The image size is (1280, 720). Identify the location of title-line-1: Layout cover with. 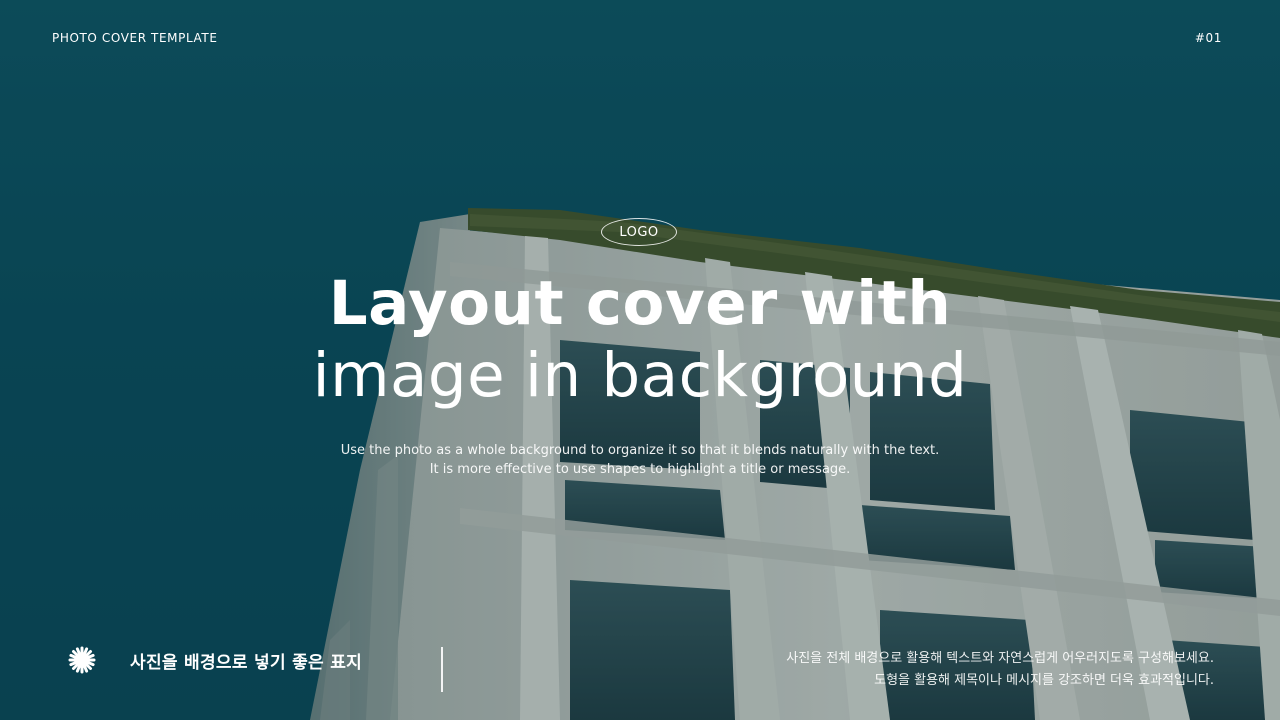
(640, 303).